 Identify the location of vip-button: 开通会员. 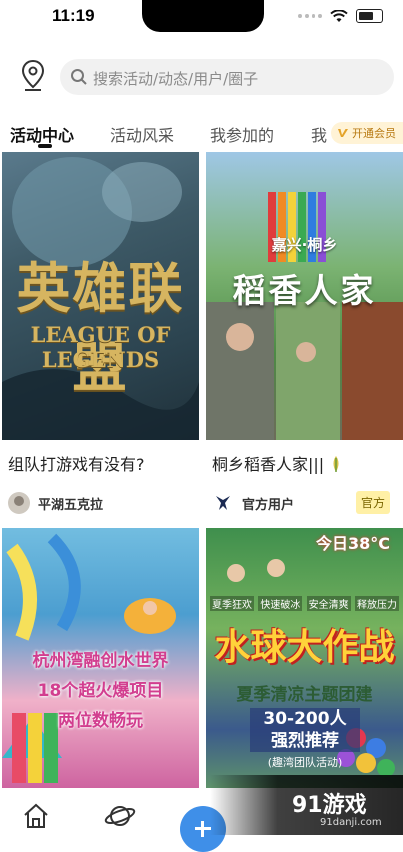
(367, 133).